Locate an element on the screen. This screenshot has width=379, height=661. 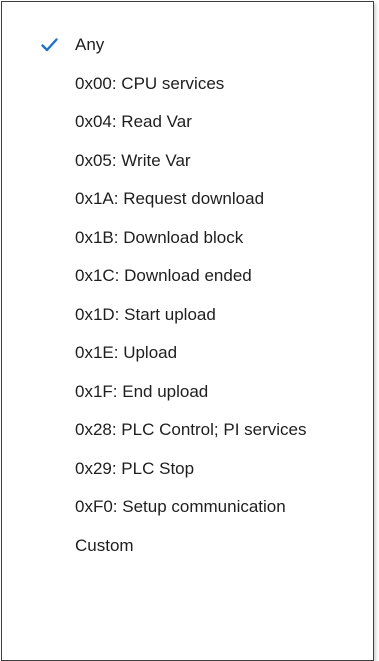
menu-item-0x29-plc-stop: 0x29: PLC Stop is located at coordinates (187, 469).